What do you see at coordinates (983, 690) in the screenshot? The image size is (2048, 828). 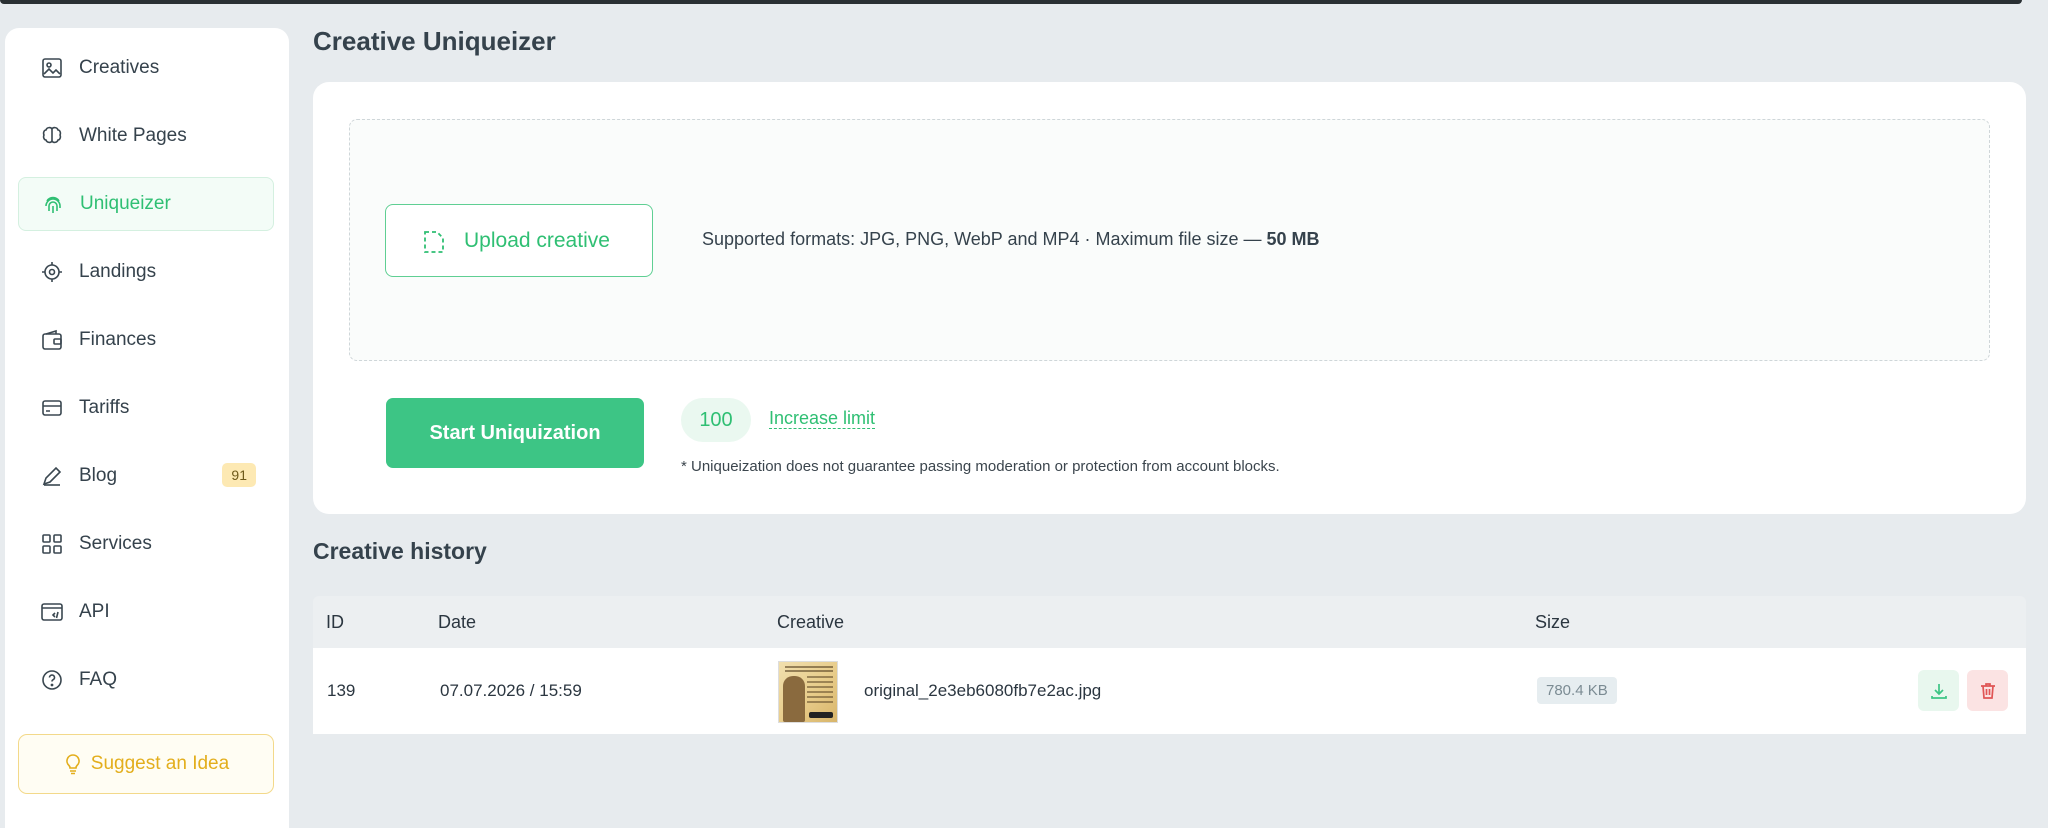 I see `row-filename: original_2e3eb6080fb7e2ac.jpg` at bounding box center [983, 690].